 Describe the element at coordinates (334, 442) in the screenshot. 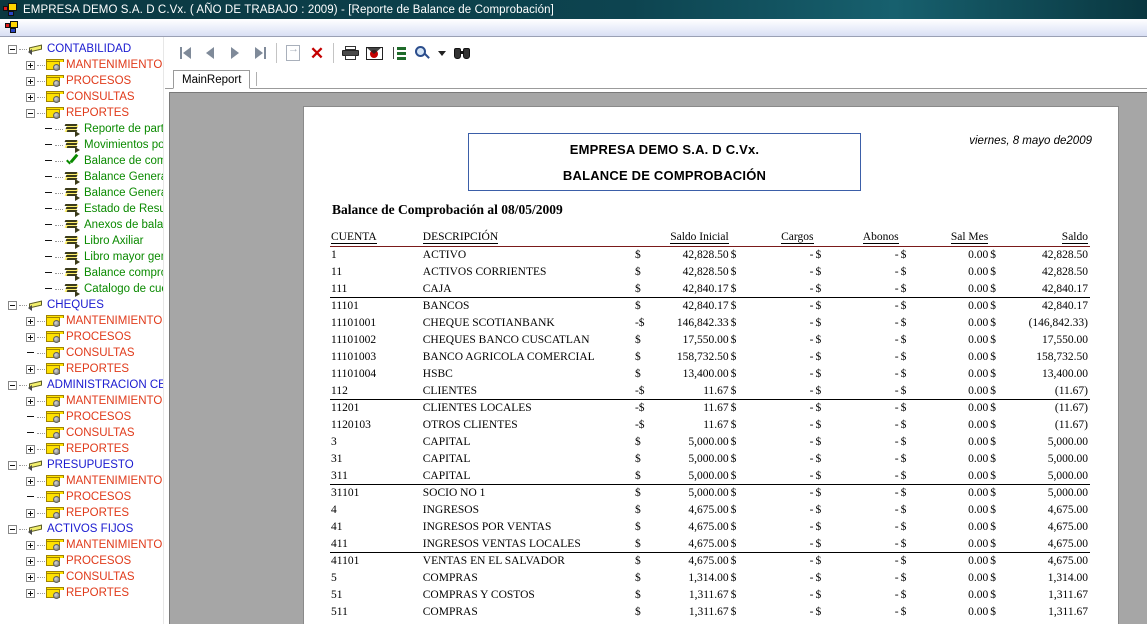

I see `cell-cuenta: 3` at that location.